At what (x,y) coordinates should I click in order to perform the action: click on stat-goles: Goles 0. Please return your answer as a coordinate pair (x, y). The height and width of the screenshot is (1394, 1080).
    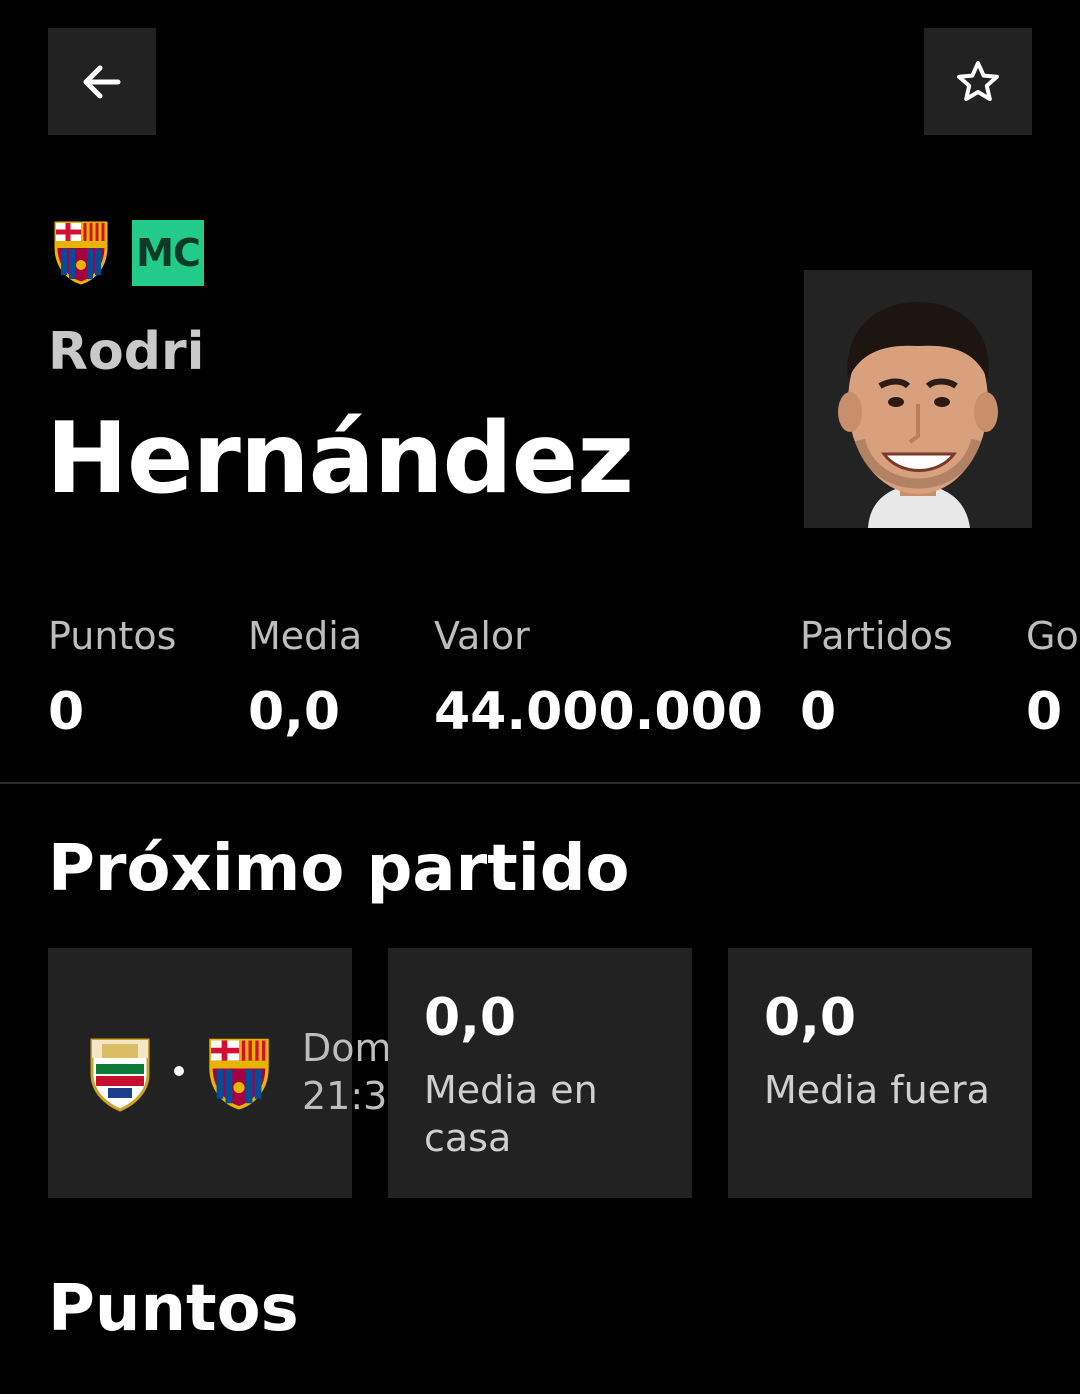
    Looking at the image, I should click on (1053, 677).